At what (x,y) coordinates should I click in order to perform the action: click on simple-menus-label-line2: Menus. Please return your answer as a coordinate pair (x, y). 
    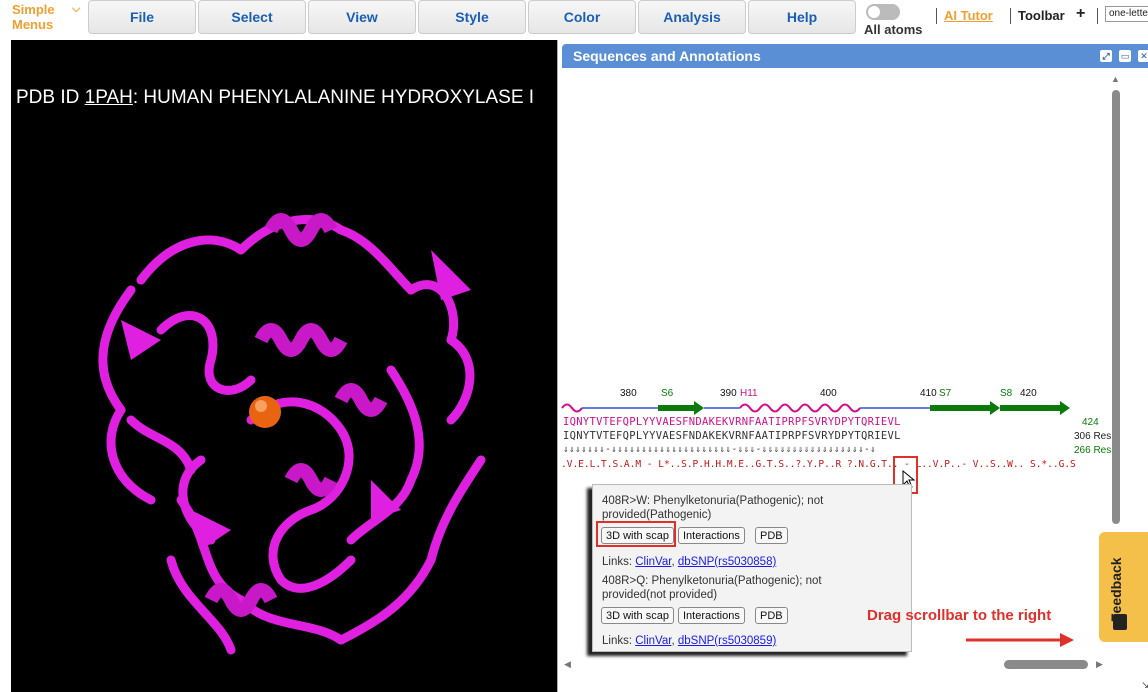
    Looking at the image, I should click on (33, 24).